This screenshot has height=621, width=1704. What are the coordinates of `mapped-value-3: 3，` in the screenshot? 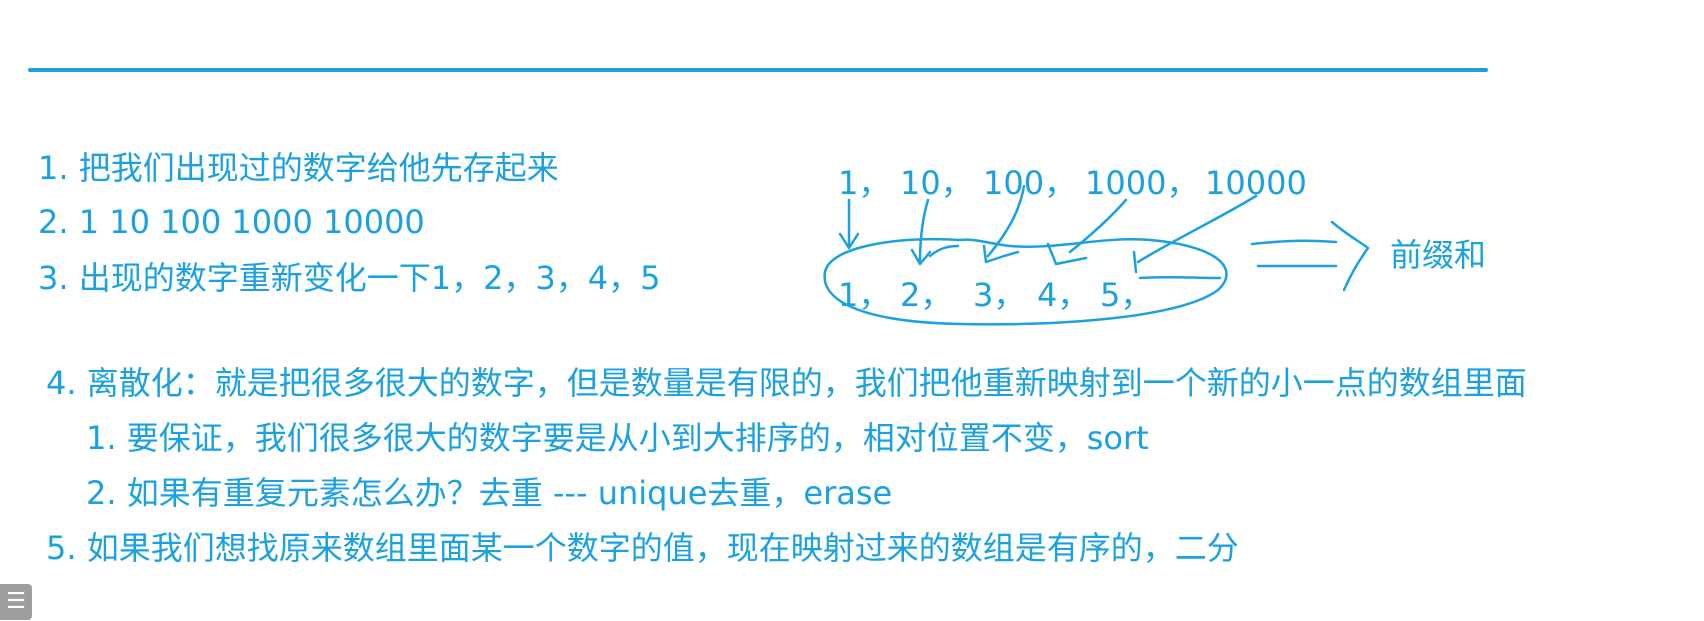 It's located at (999, 295).